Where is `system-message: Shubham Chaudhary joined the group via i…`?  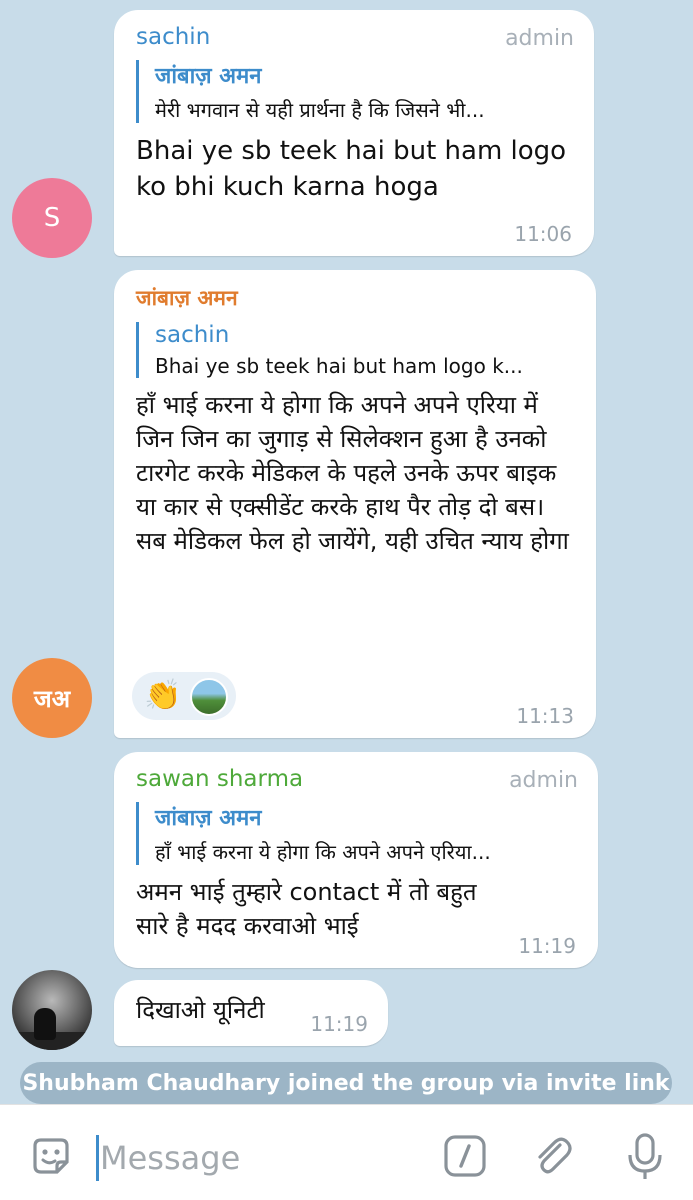 system-message: Shubham Chaudhary joined the group via i… is located at coordinates (346, 1083).